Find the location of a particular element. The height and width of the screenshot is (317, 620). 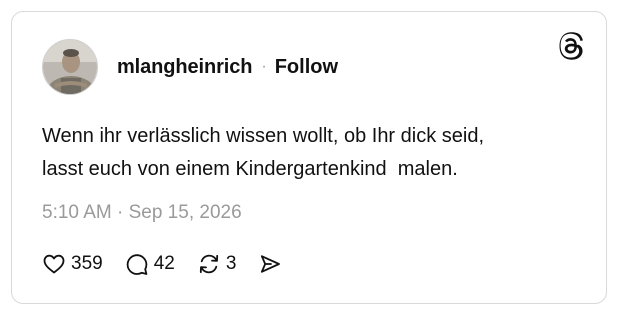

repost-icon is located at coordinates (208, 264).